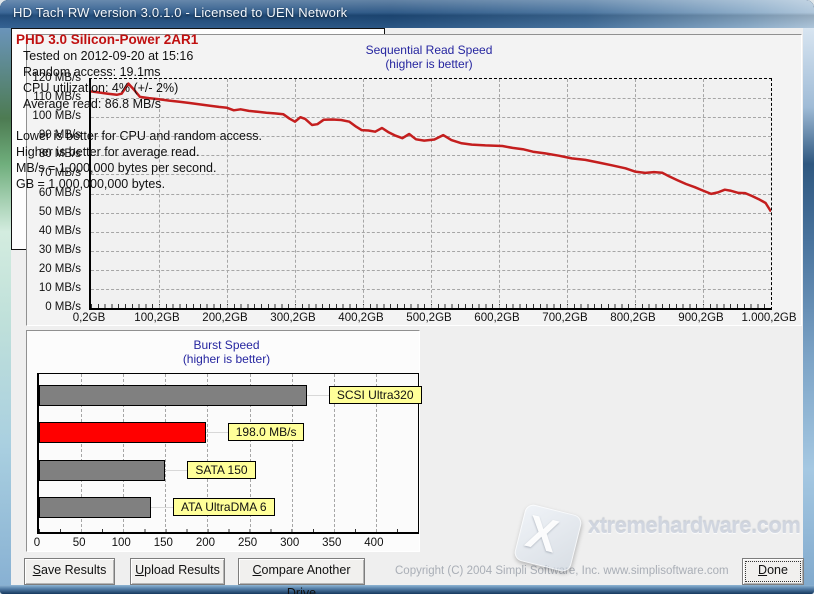 This screenshot has width=814, height=594. I want to click on burst-bar-label: SCSI Ultra320, so click(375, 395).